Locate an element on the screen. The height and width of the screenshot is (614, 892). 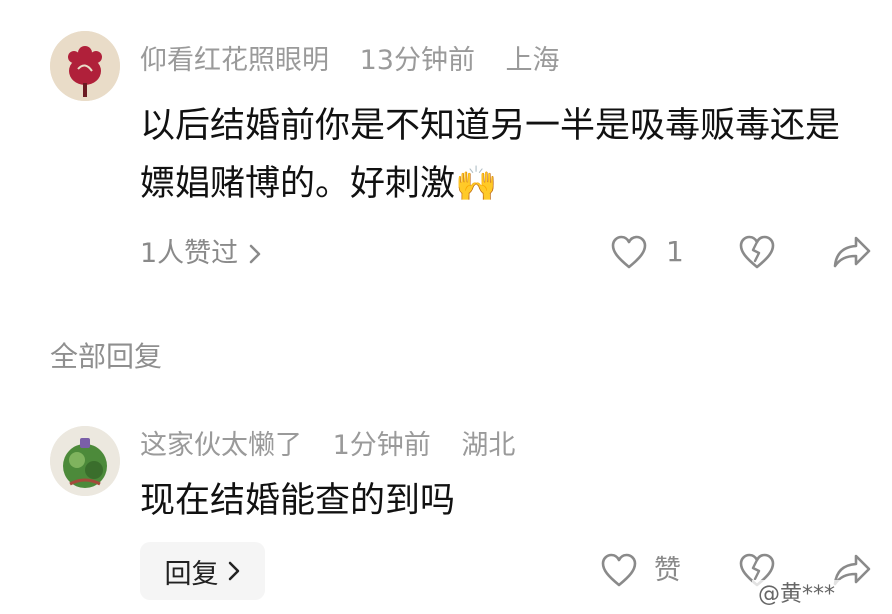
reply-like-button: 赞 is located at coordinates (640, 570).